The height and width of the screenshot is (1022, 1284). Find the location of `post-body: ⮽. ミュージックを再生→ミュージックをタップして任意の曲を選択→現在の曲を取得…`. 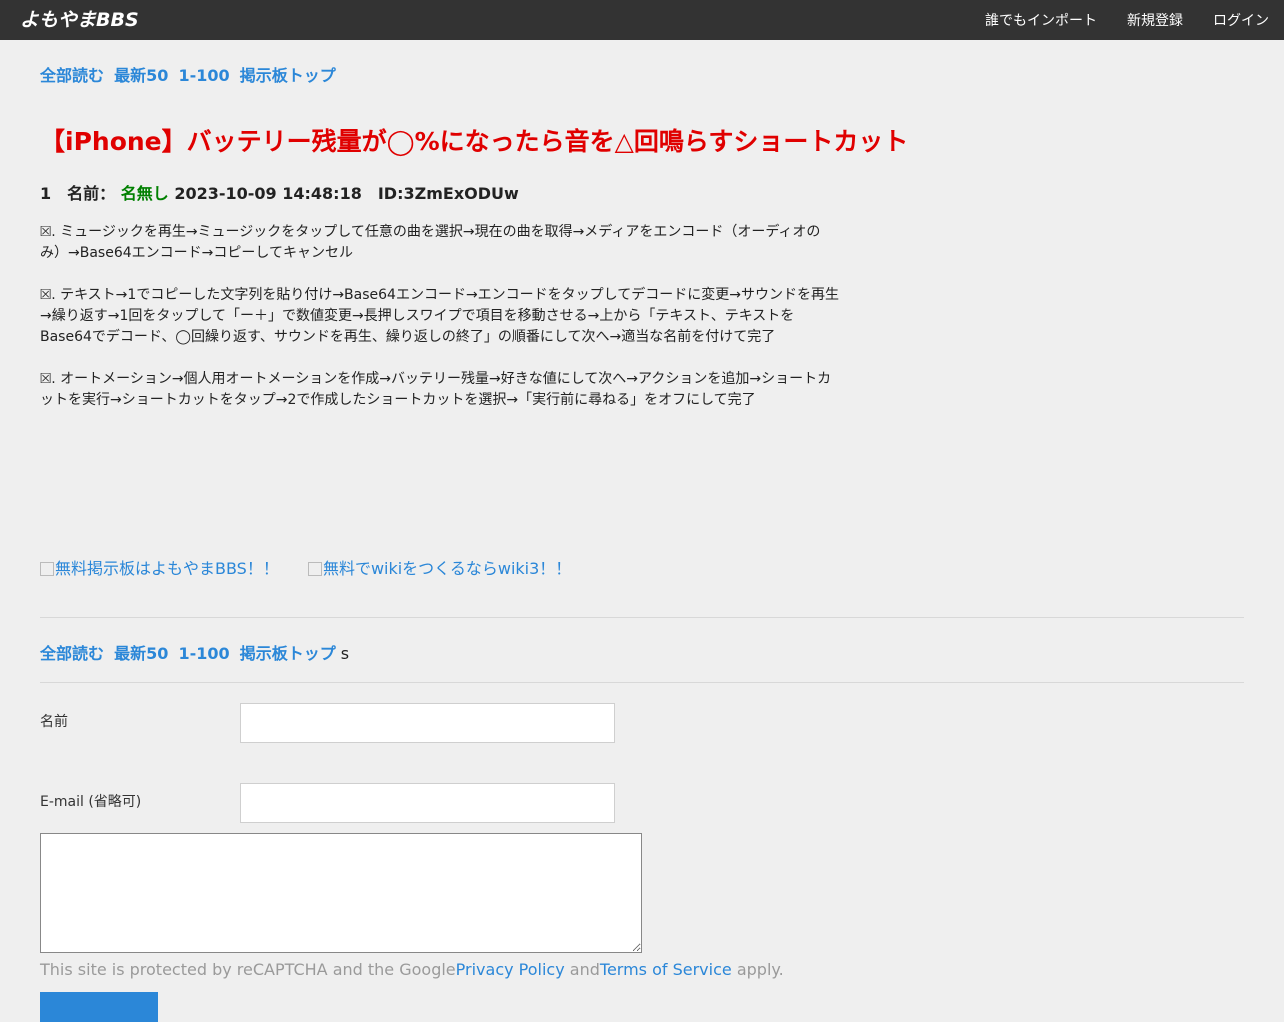

post-body: ⮽. ミュージックを再生→ミュージックをタップして任意の曲を選択→現在の曲を取得… is located at coordinates (440, 327).